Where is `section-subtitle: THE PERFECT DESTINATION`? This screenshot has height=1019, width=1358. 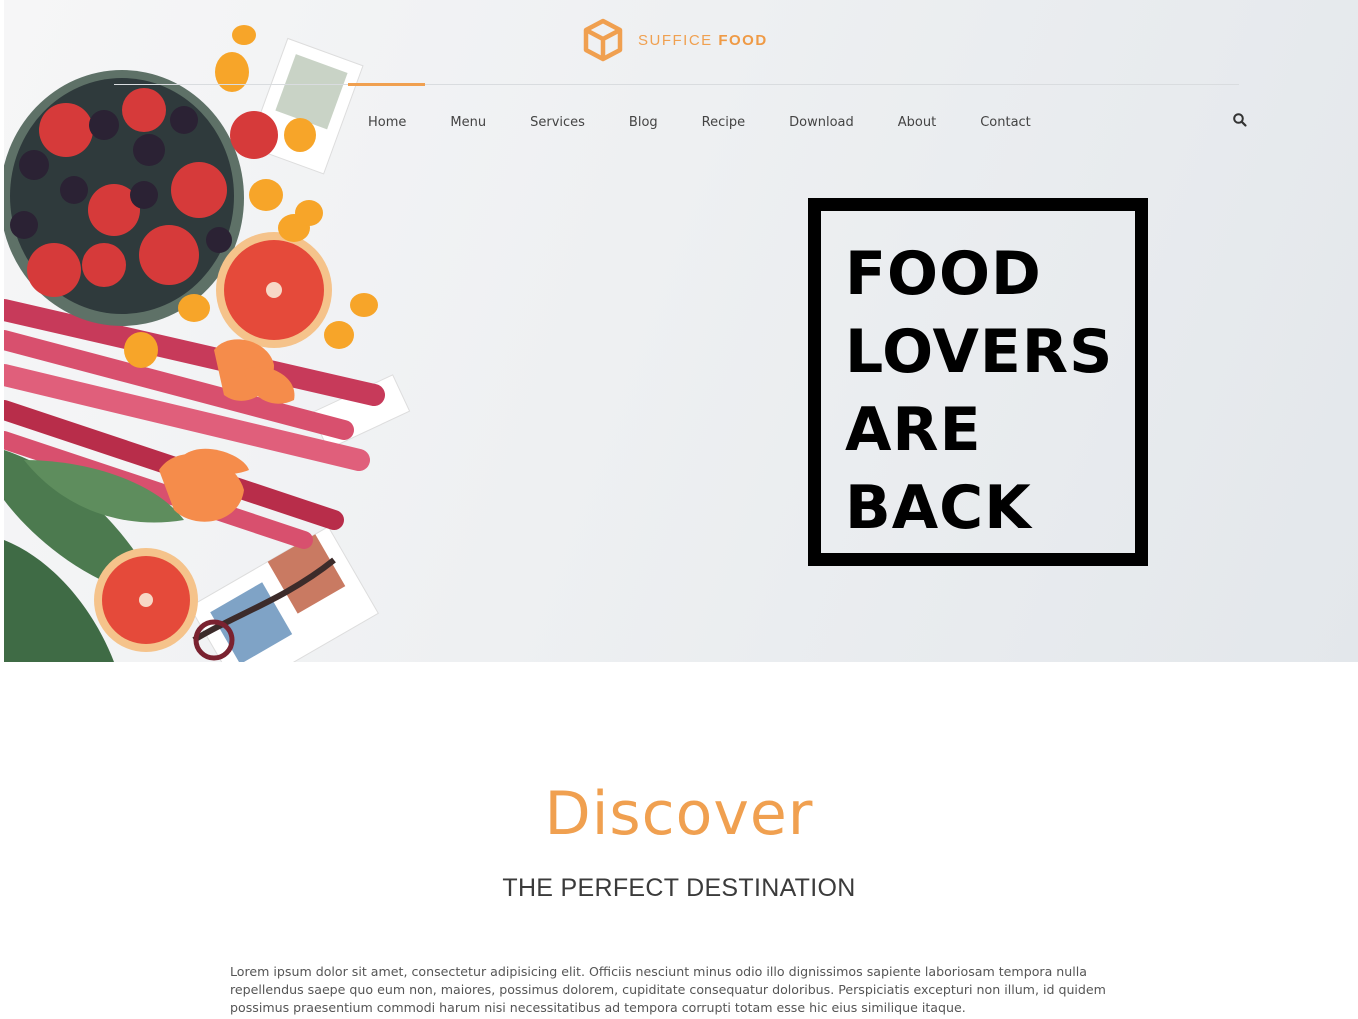
section-subtitle: THE PERFECT DESTINATION is located at coordinates (679, 888).